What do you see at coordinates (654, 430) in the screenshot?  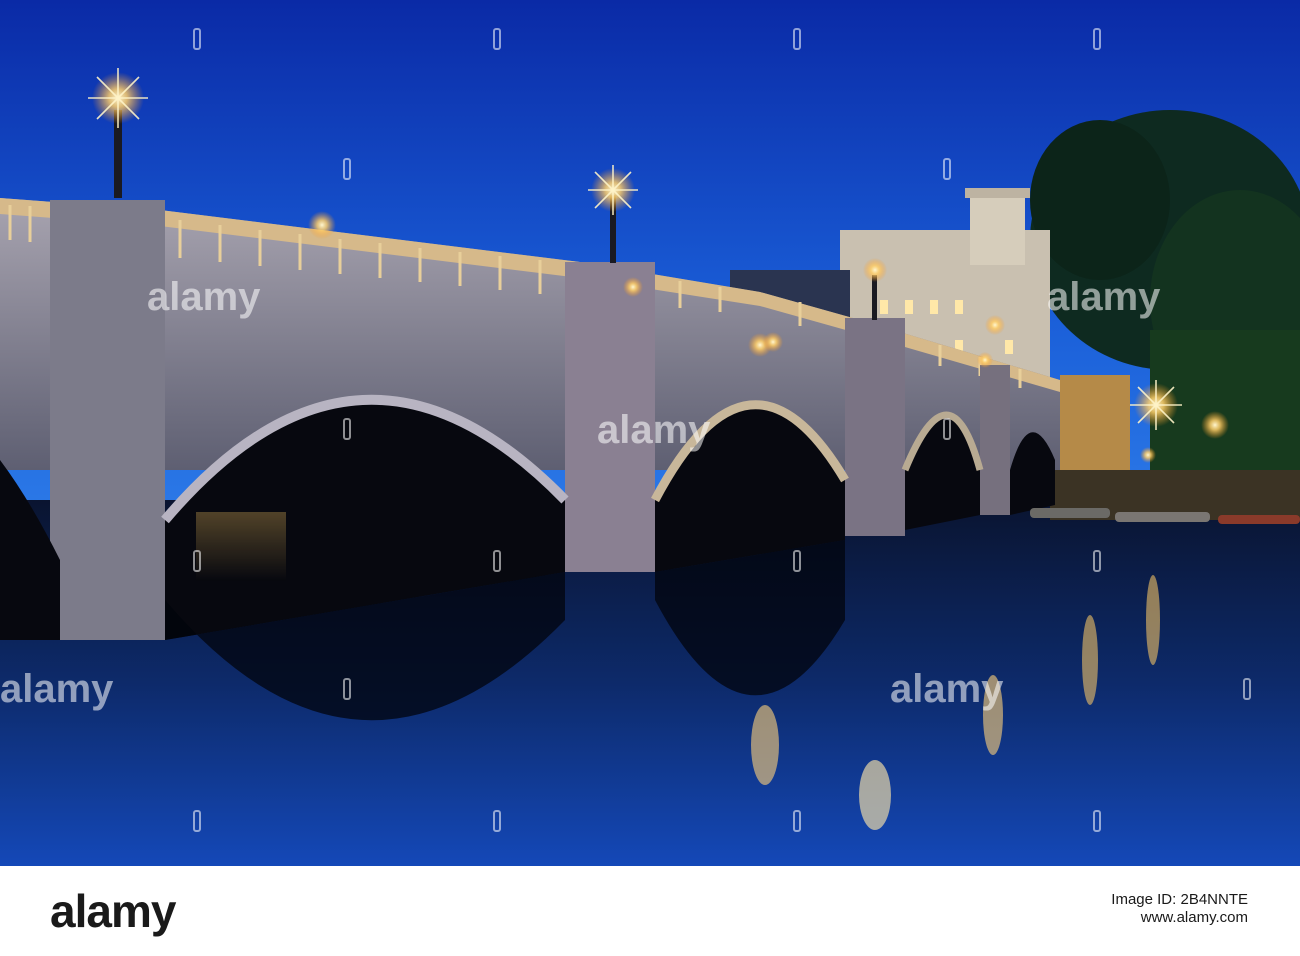 I see `watermark-center: alamy` at bounding box center [654, 430].